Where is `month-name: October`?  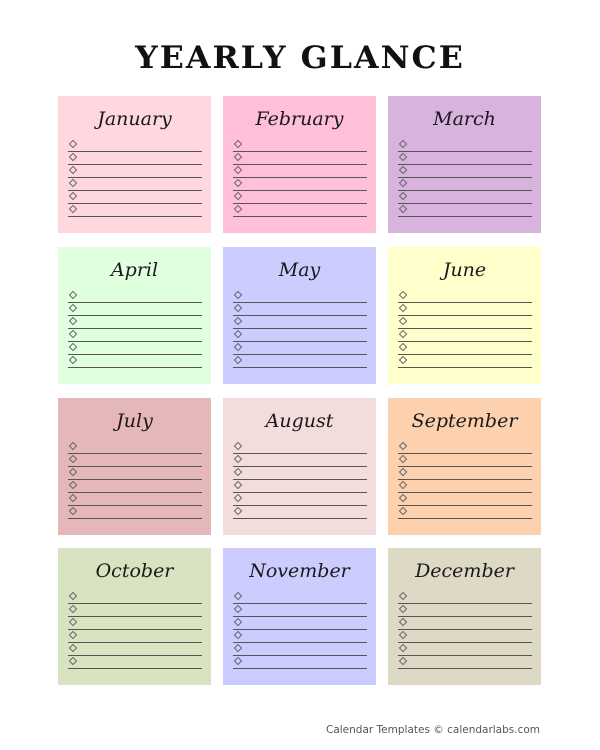 month-name: October is located at coordinates (134, 571).